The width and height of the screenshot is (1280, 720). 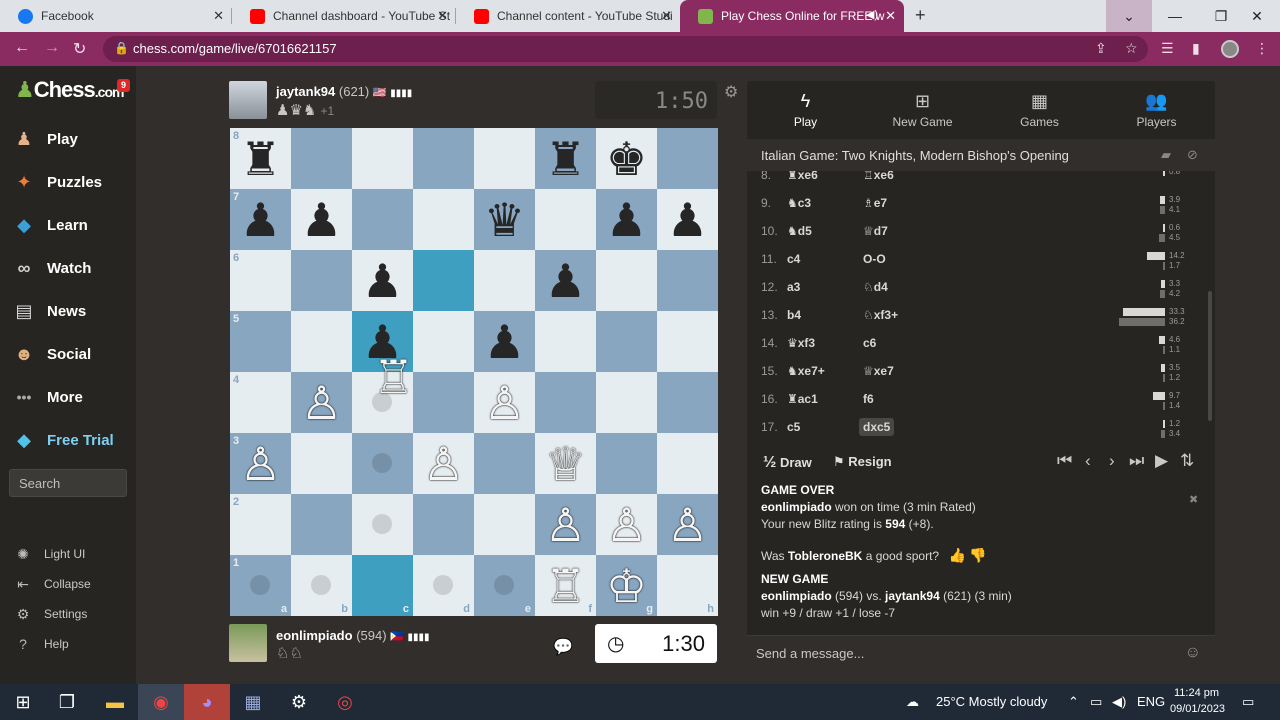 I want to click on piece-a7: ♟, so click(x=260, y=219).